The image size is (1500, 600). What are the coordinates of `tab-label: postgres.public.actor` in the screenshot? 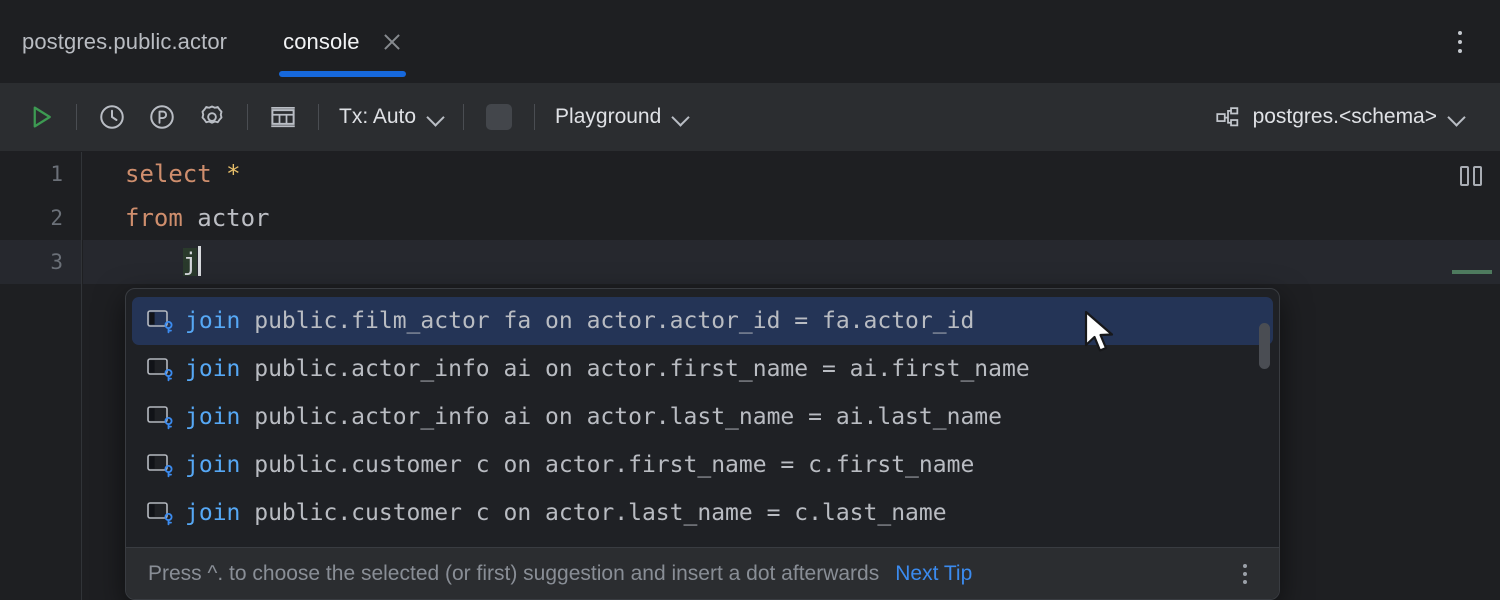 It's located at (125, 41).